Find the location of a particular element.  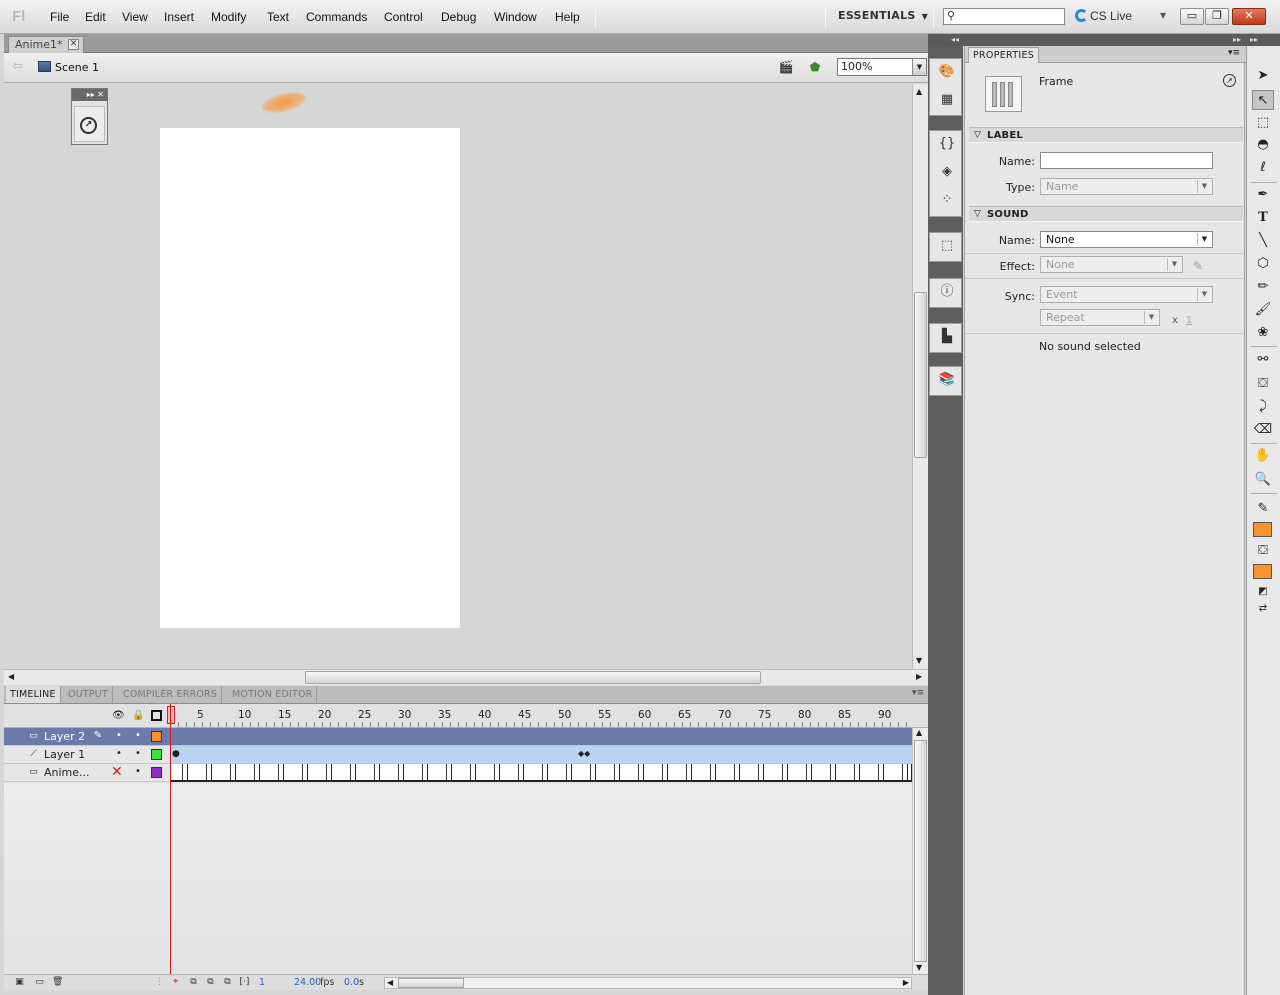

pen-tool-icon: ✒ is located at coordinates (1263, 195).